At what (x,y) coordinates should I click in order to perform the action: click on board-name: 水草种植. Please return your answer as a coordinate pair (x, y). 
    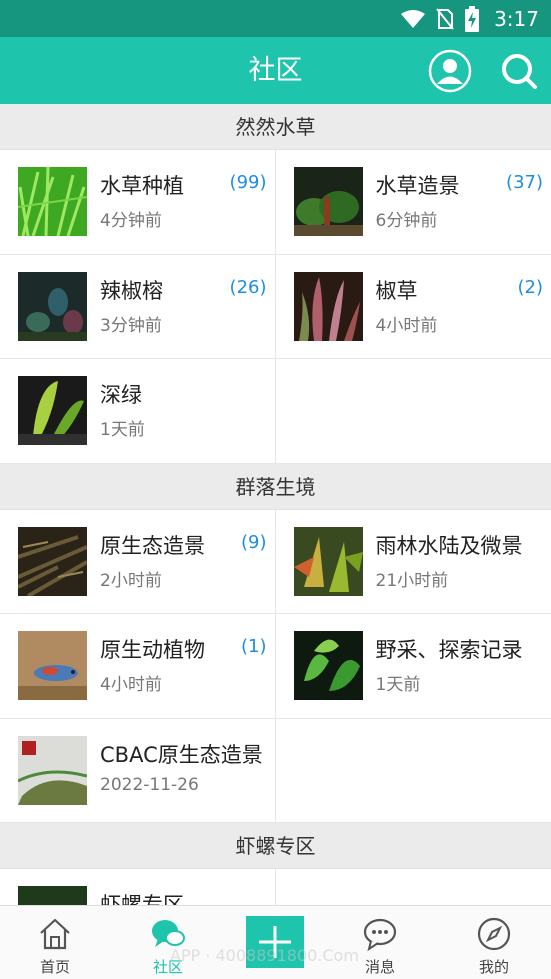
    Looking at the image, I should click on (142, 186).